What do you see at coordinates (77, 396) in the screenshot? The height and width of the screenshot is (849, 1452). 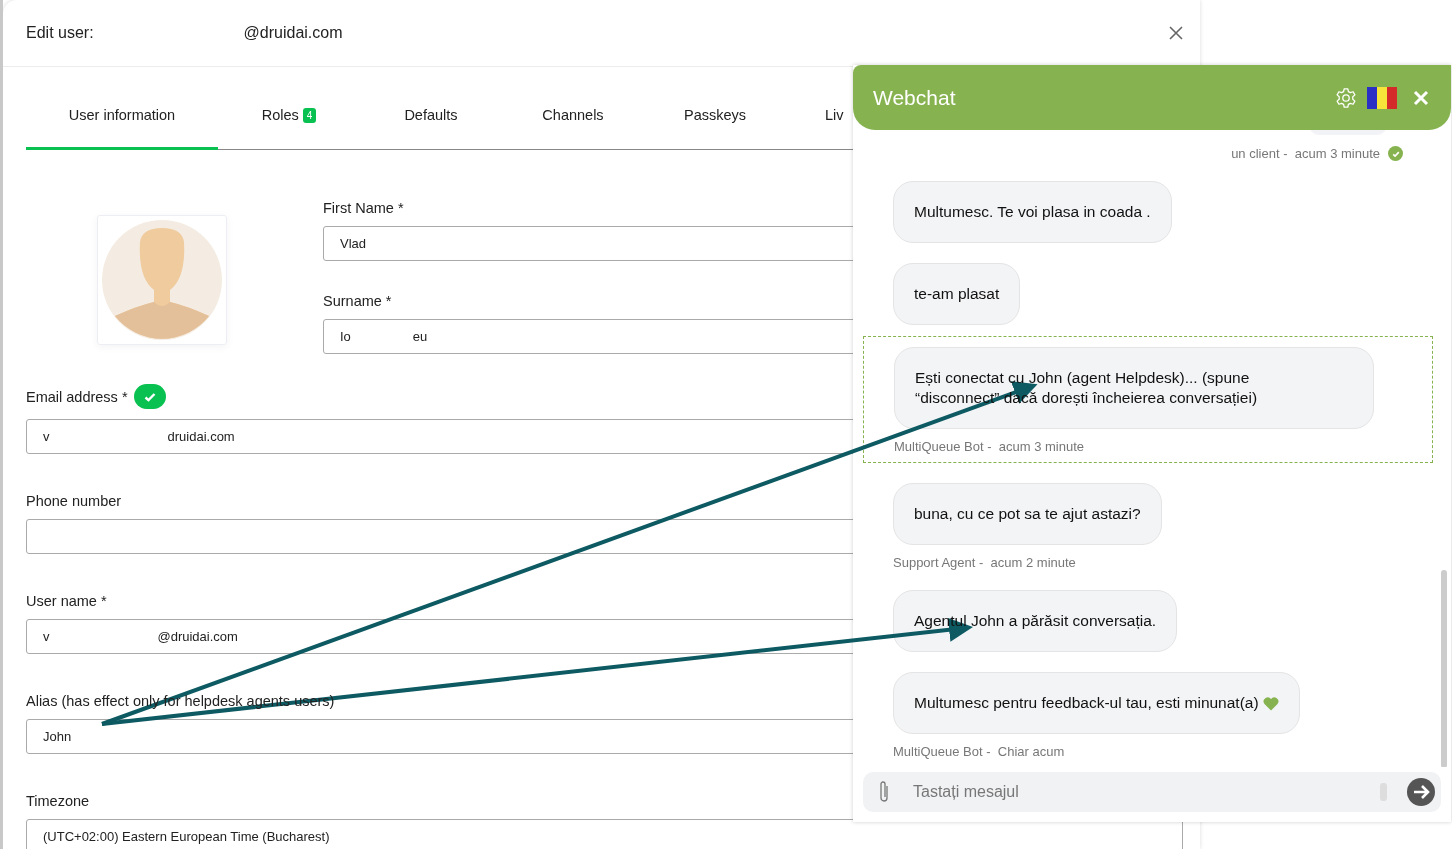 I see `field-label: Email address *` at bounding box center [77, 396].